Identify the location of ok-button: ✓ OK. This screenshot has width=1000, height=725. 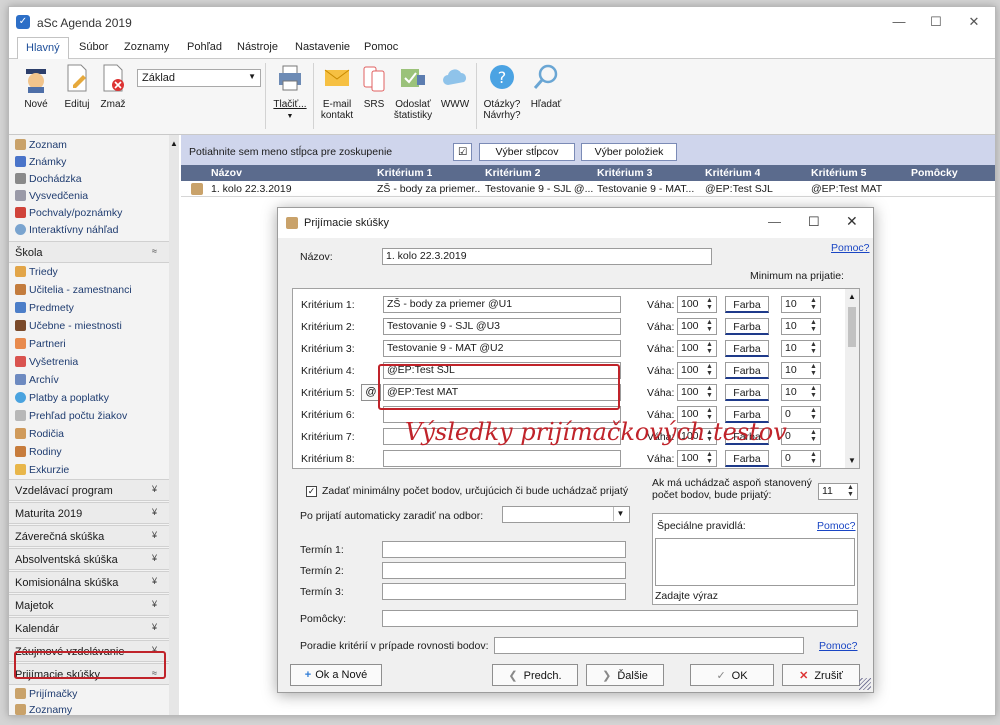
(732, 675).